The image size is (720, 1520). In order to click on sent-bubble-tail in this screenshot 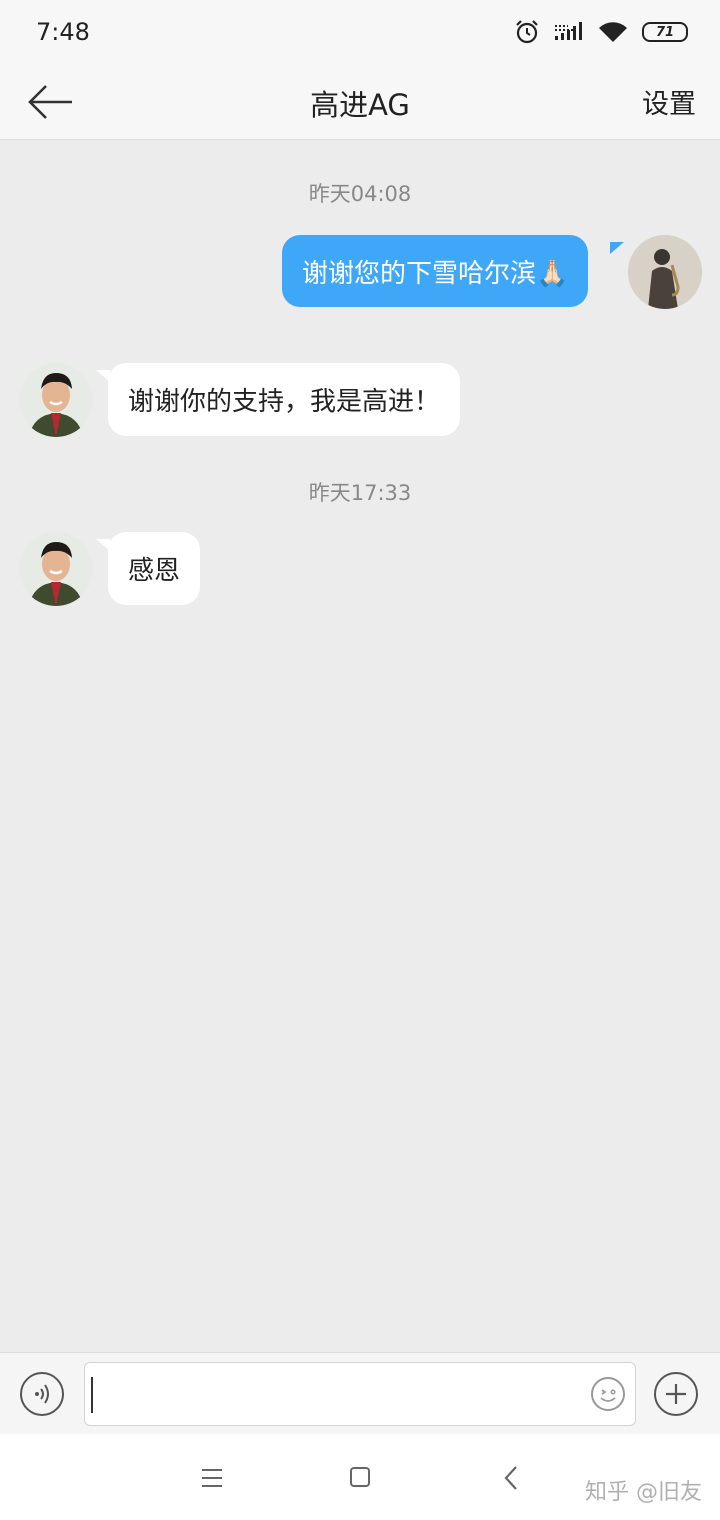, I will do `click(617, 248)`.